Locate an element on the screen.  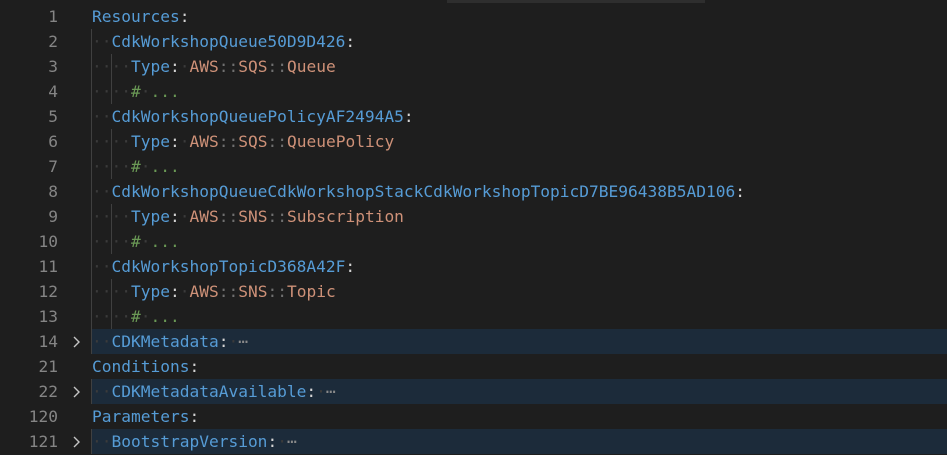
line-number: 21 is located at coordinates (48, 366).